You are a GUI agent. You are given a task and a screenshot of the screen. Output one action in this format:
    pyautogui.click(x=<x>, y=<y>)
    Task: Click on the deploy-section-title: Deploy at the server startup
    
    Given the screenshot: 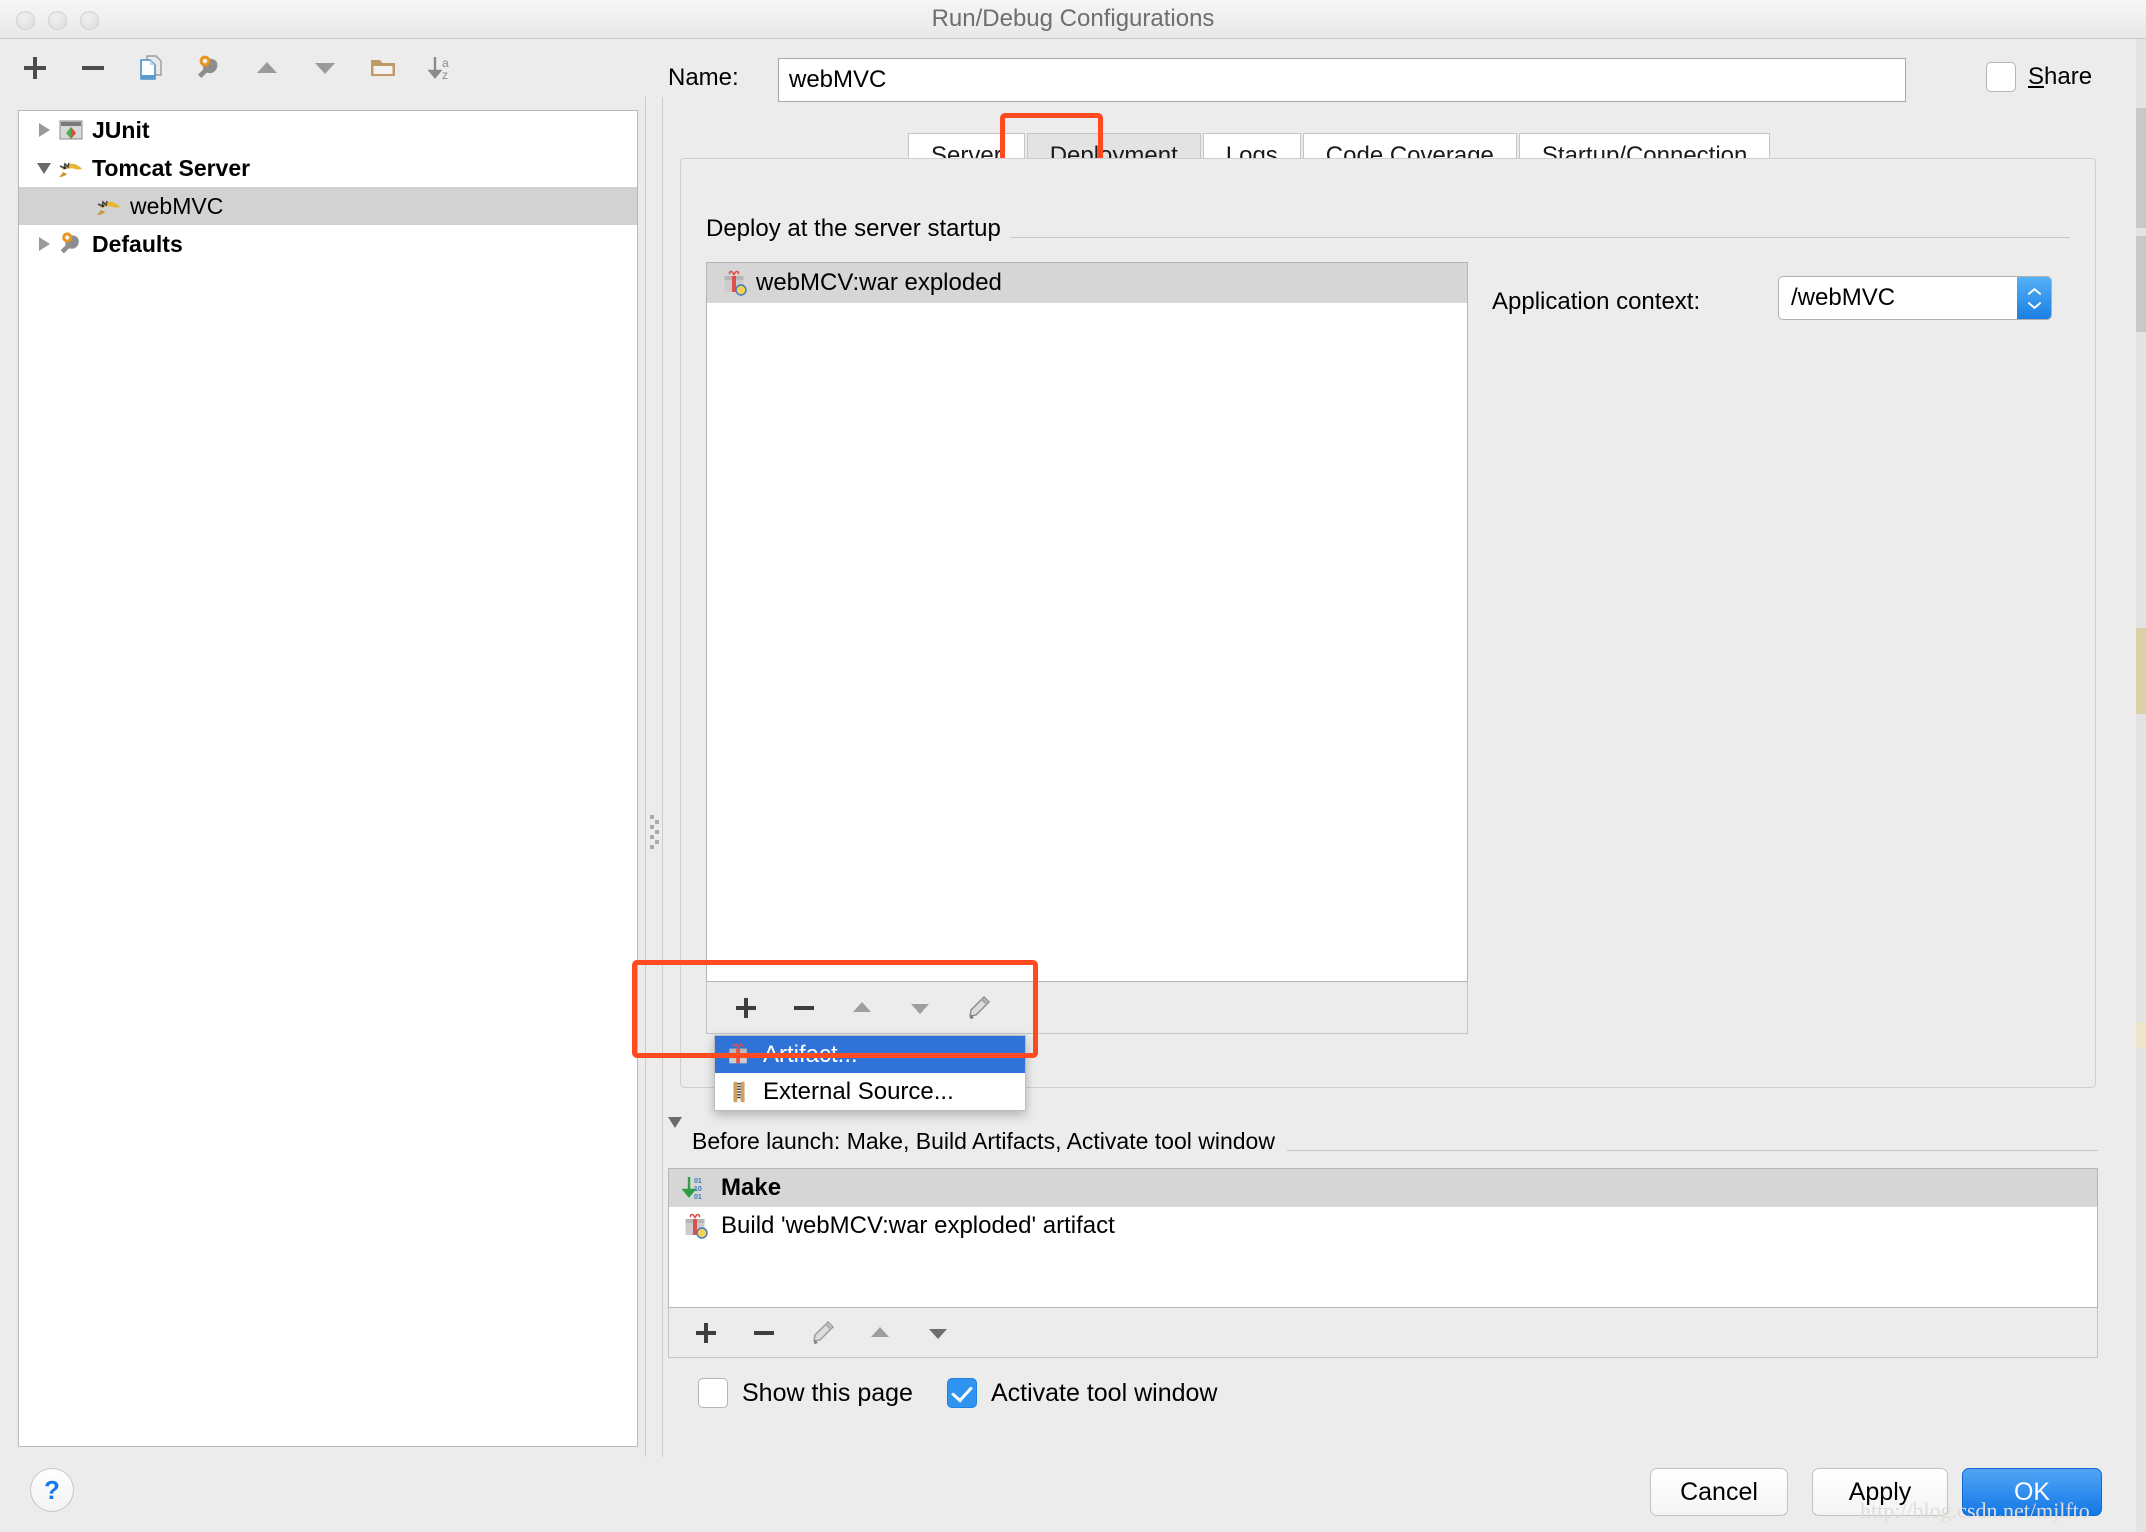 What is the action you would take?
    pyautogui.click(x=858, y=229)
    